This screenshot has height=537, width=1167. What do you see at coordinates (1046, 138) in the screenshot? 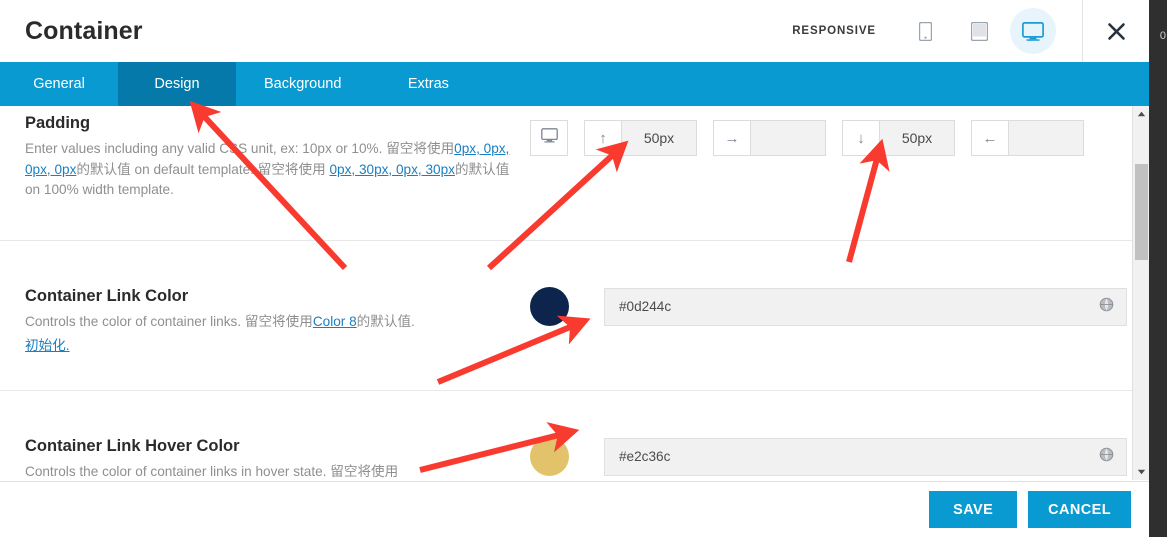
I see `padding-left-input` at bounding box center [1046, 138].